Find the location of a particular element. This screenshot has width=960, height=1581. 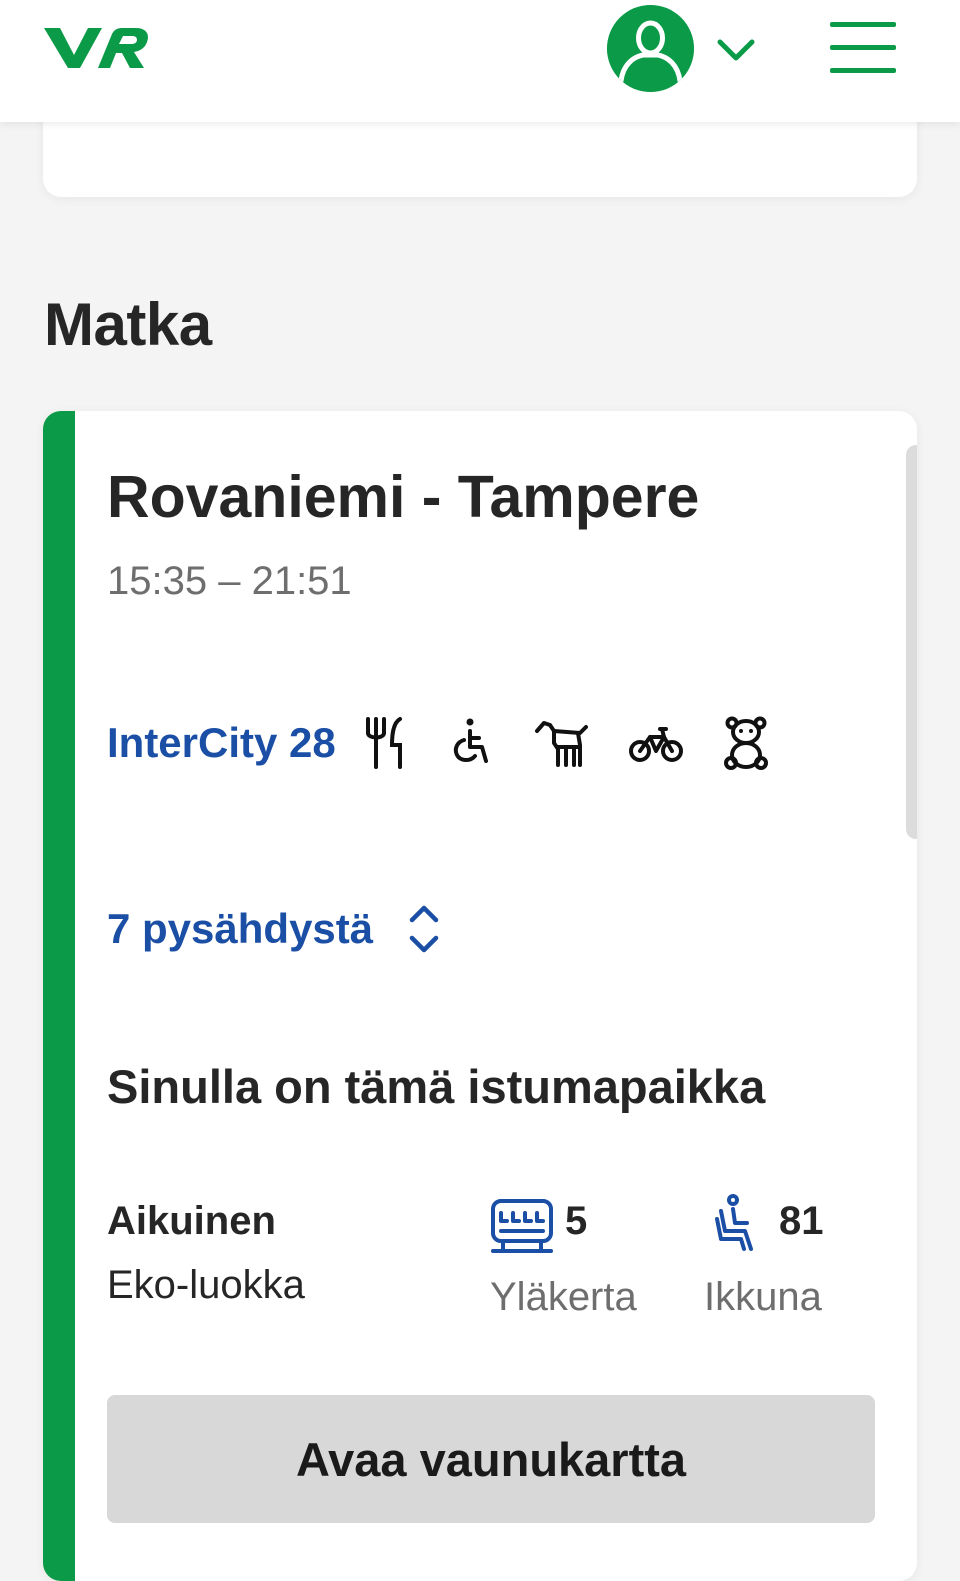

route-title: Rovaniemi - Tampere is located at coordinates (403, 497).